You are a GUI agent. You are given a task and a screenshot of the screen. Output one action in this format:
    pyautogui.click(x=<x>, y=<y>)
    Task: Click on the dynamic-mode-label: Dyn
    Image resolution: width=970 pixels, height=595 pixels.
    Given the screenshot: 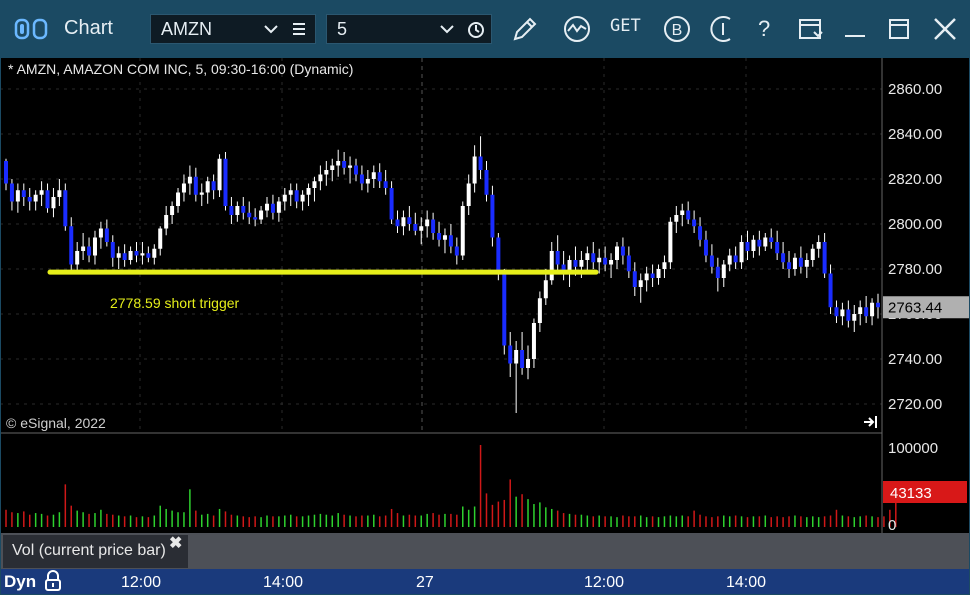 What is the action you would take?
    pyautogui.click(x=20, y=582)
    